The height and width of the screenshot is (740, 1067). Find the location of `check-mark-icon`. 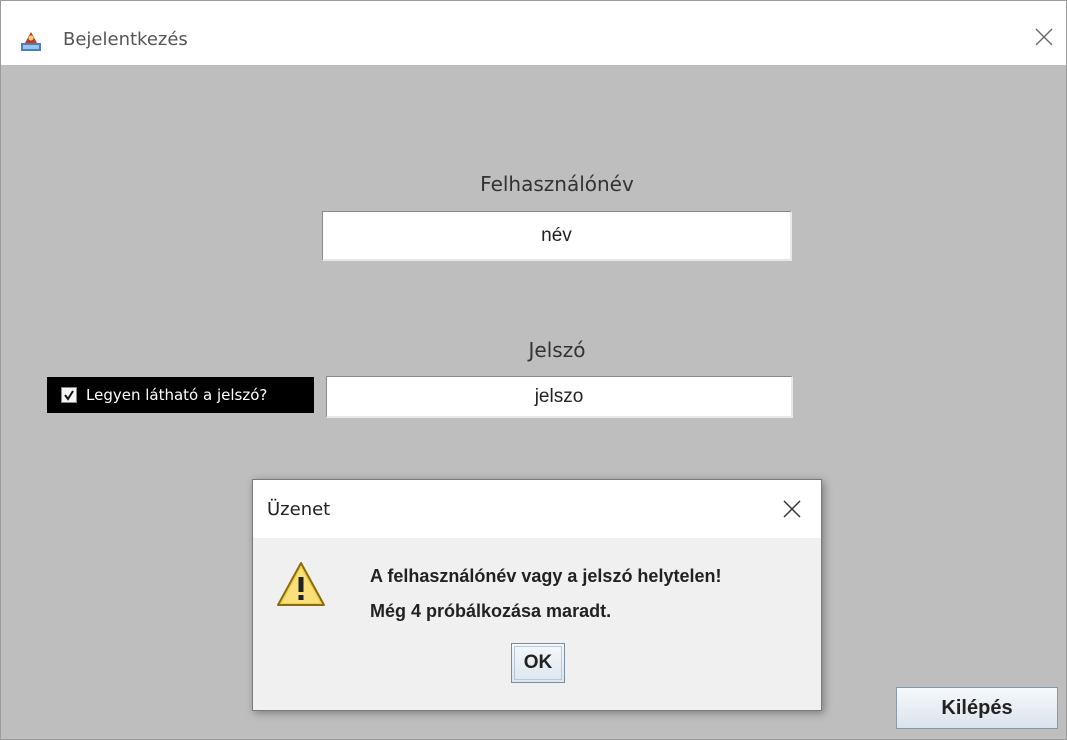

check-mark-icon is located at coordinates (69, 395).